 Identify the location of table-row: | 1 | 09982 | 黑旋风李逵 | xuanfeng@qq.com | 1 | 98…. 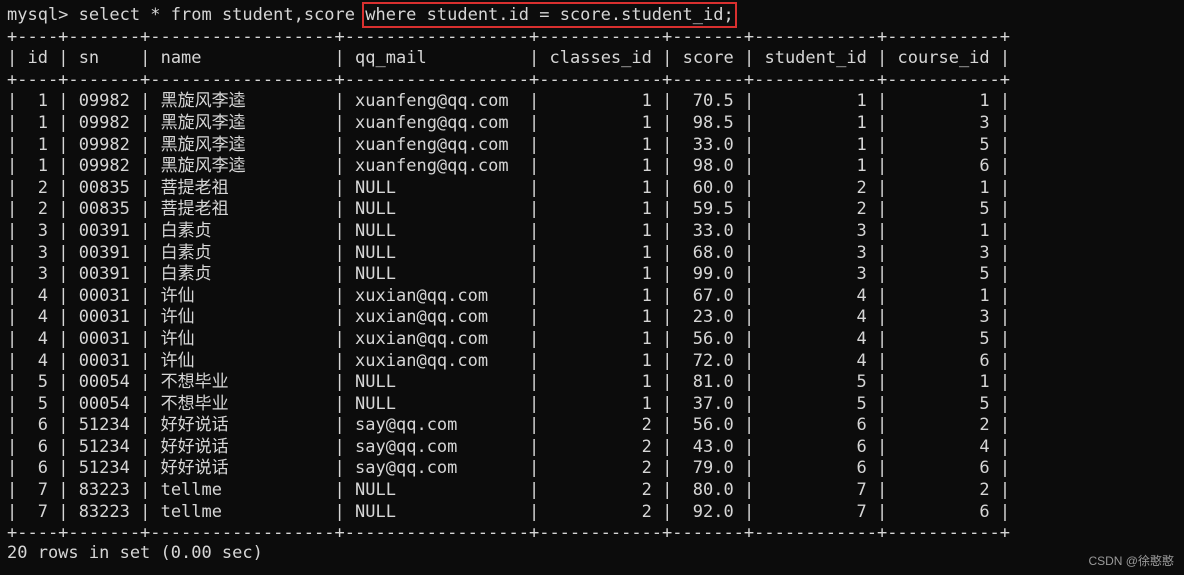
(509, 122).